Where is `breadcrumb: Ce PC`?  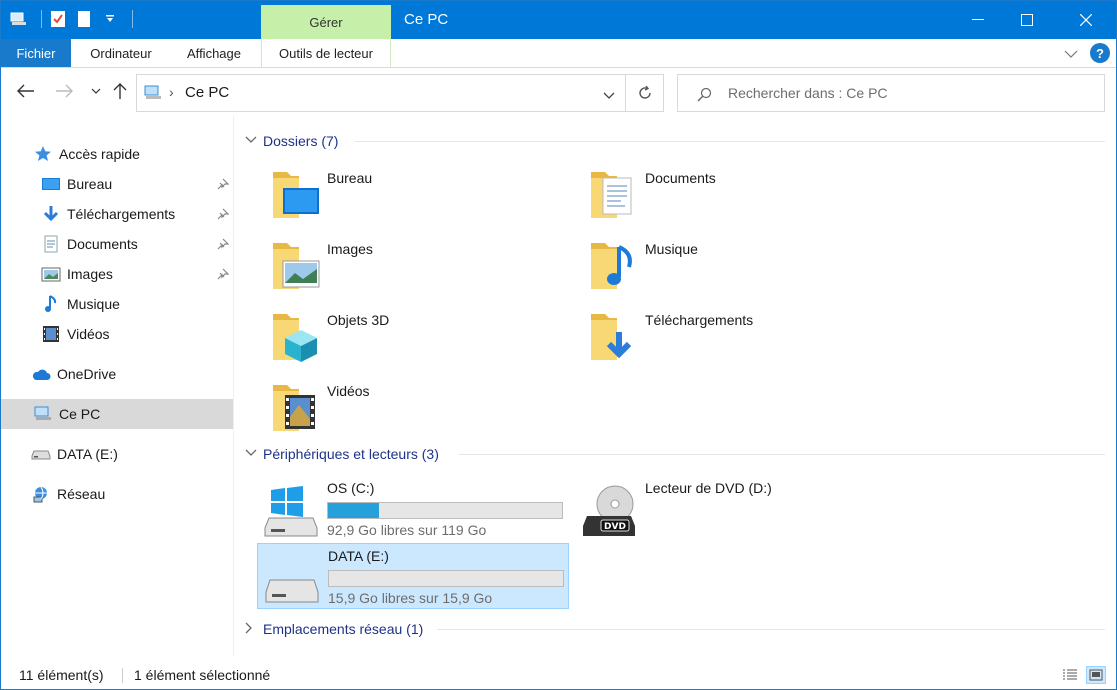
breadcrumb: Ce PC is located at coordinates (207, 92).